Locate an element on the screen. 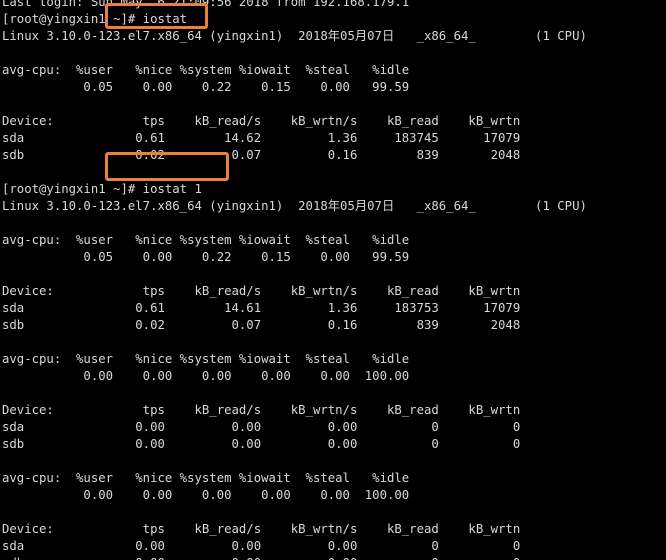  terminal-line: [root@yingxin1 ~]# iostat is located at coordinates (95, 19).